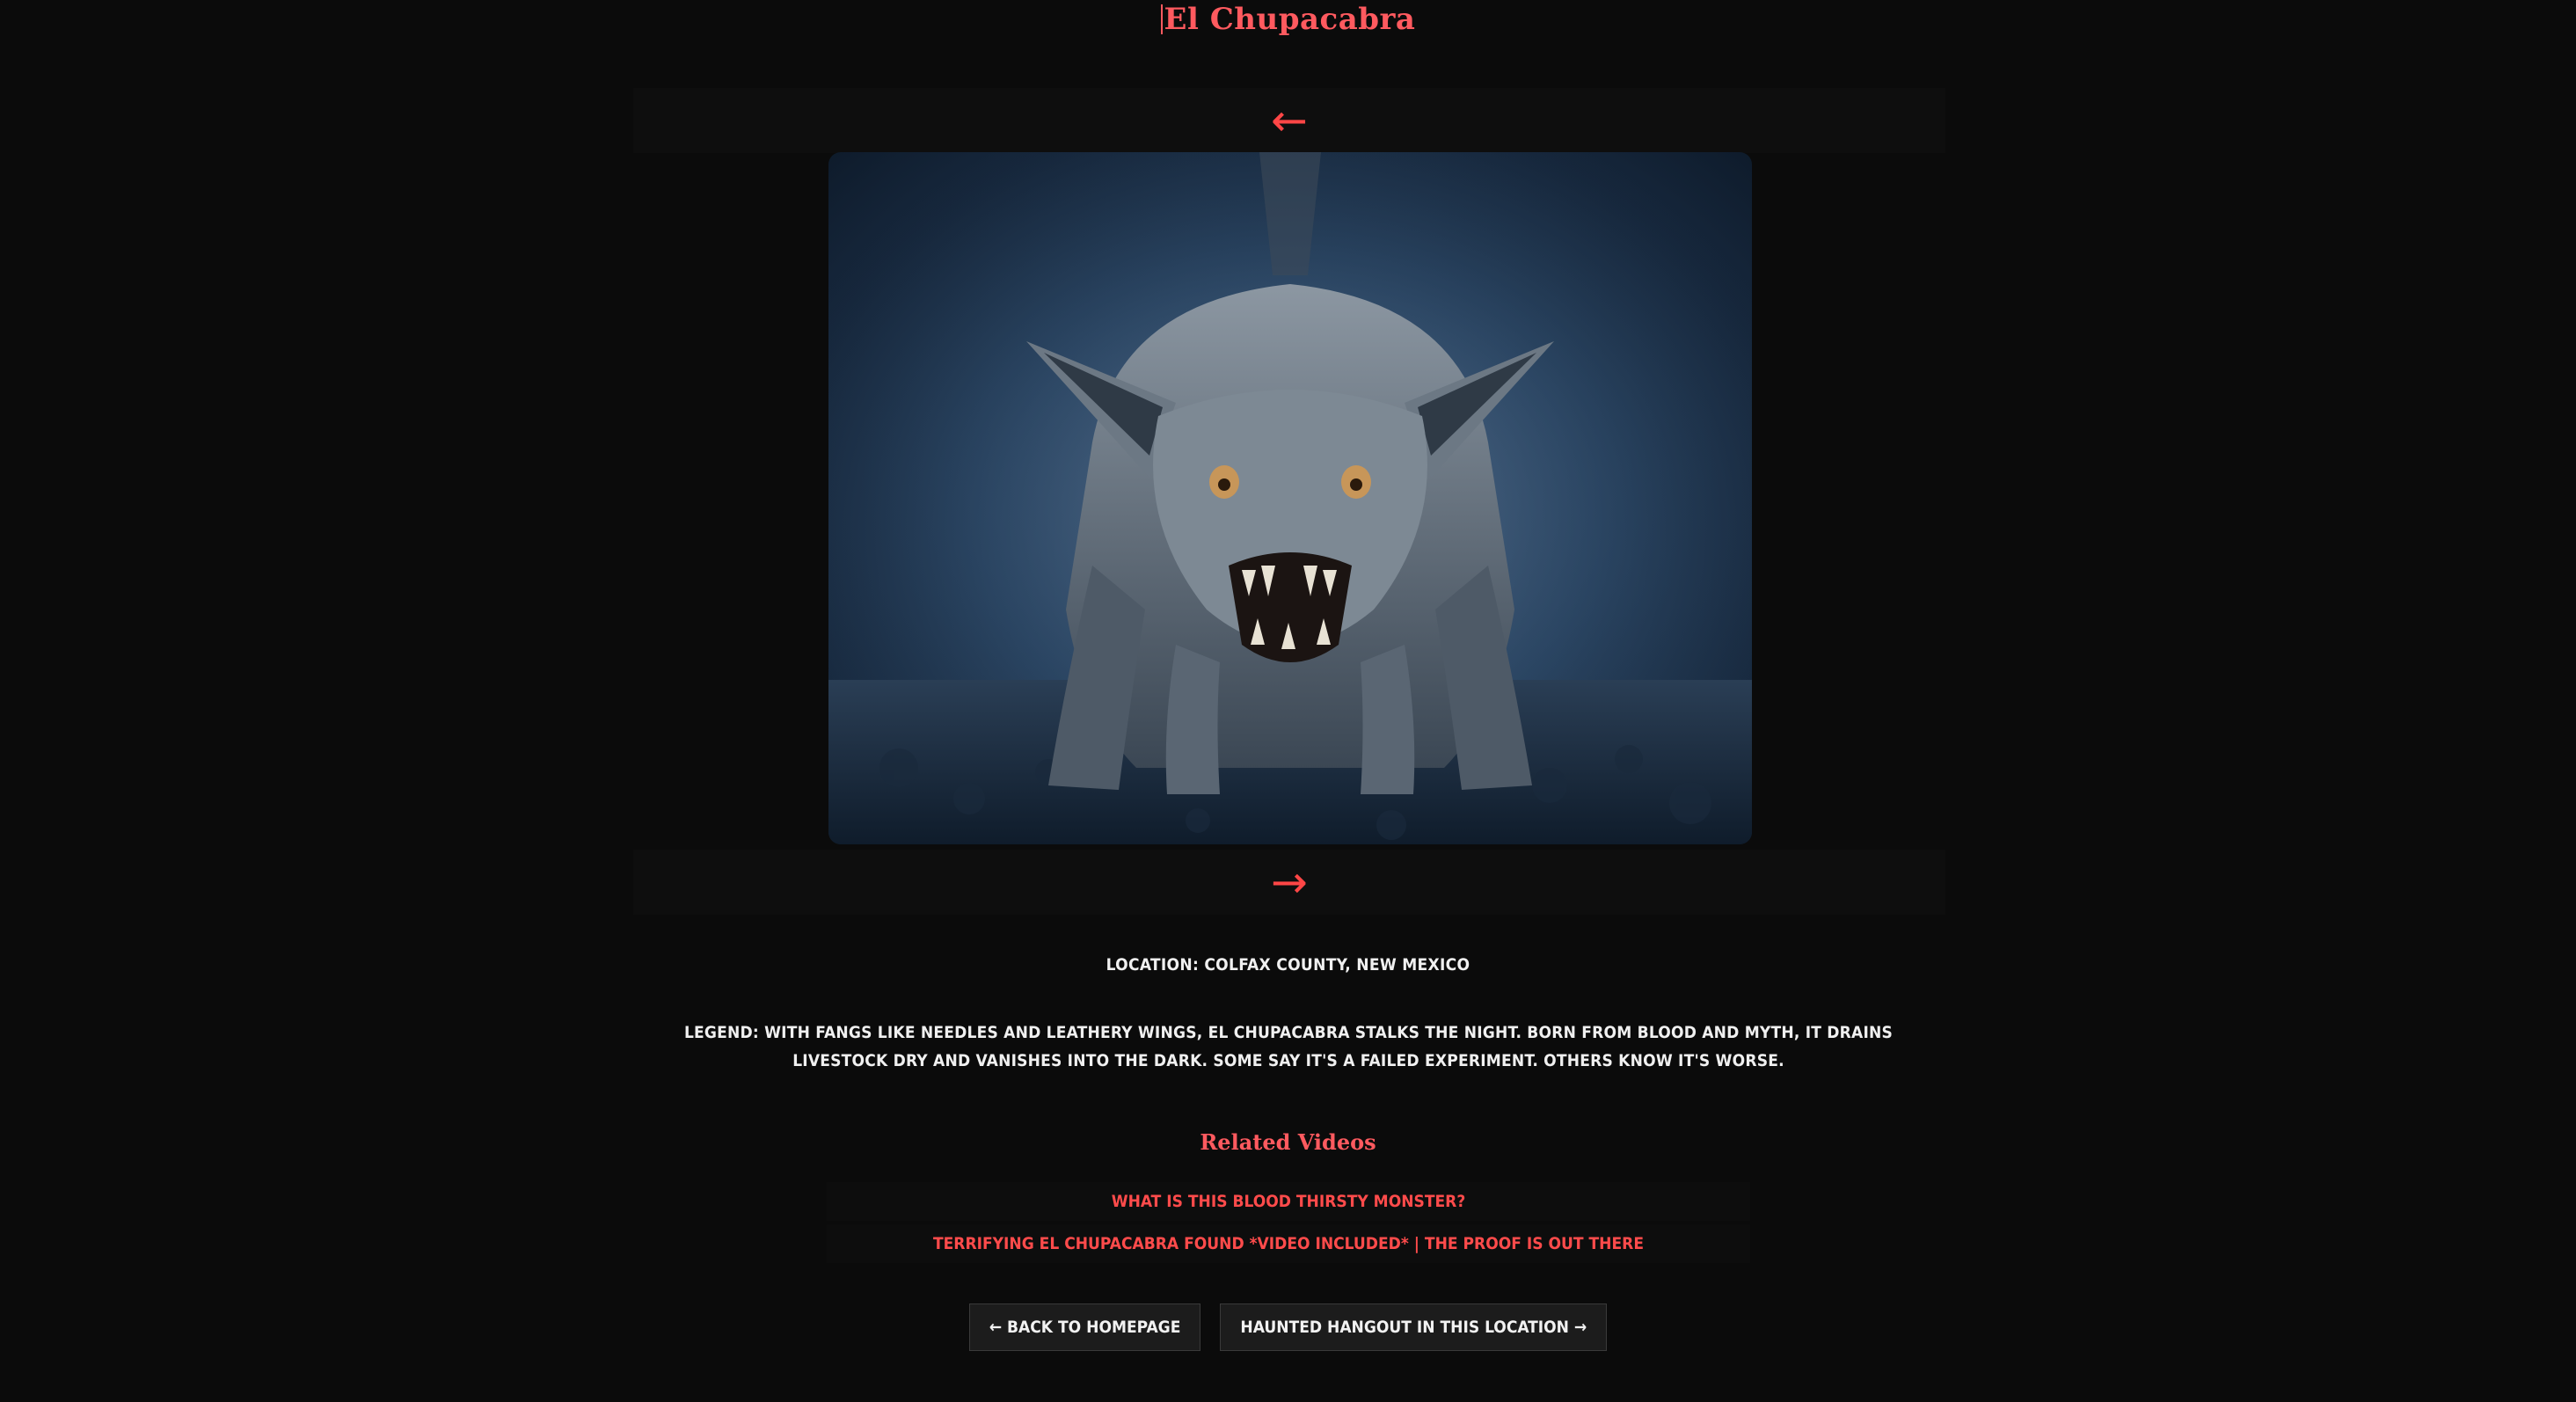 Image resolution: width=2576 pixels, height=1402 pixels. Describe the element at coordinates (1084, 1327) in the screenshot. I see `back-to-homepage-button: ← Back to Homepage` at that location.